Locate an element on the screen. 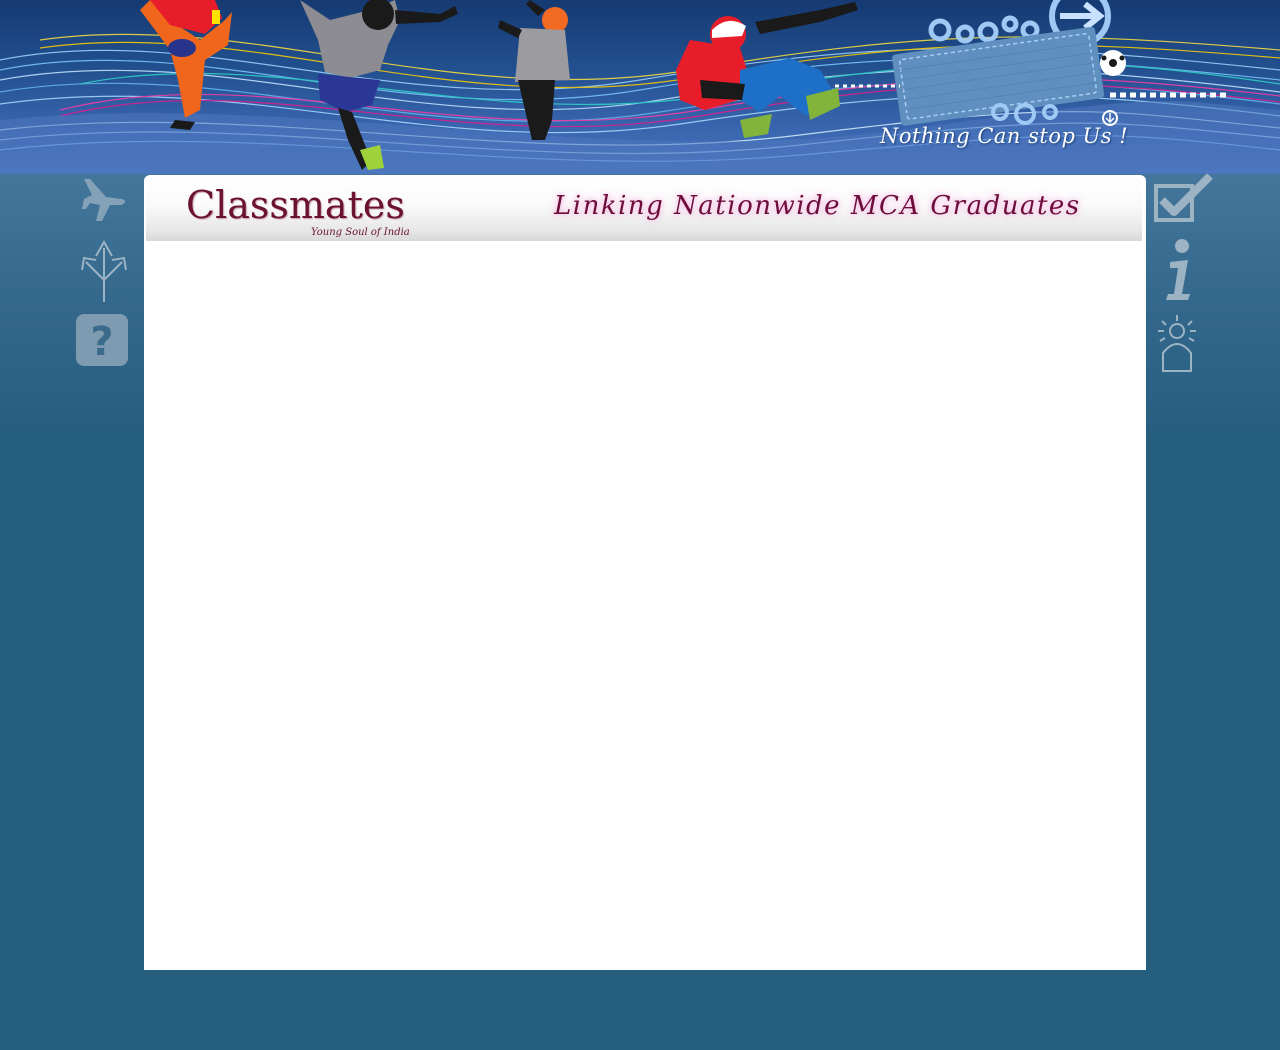  help-question-icon: ? is located at coordinates (102, 340).